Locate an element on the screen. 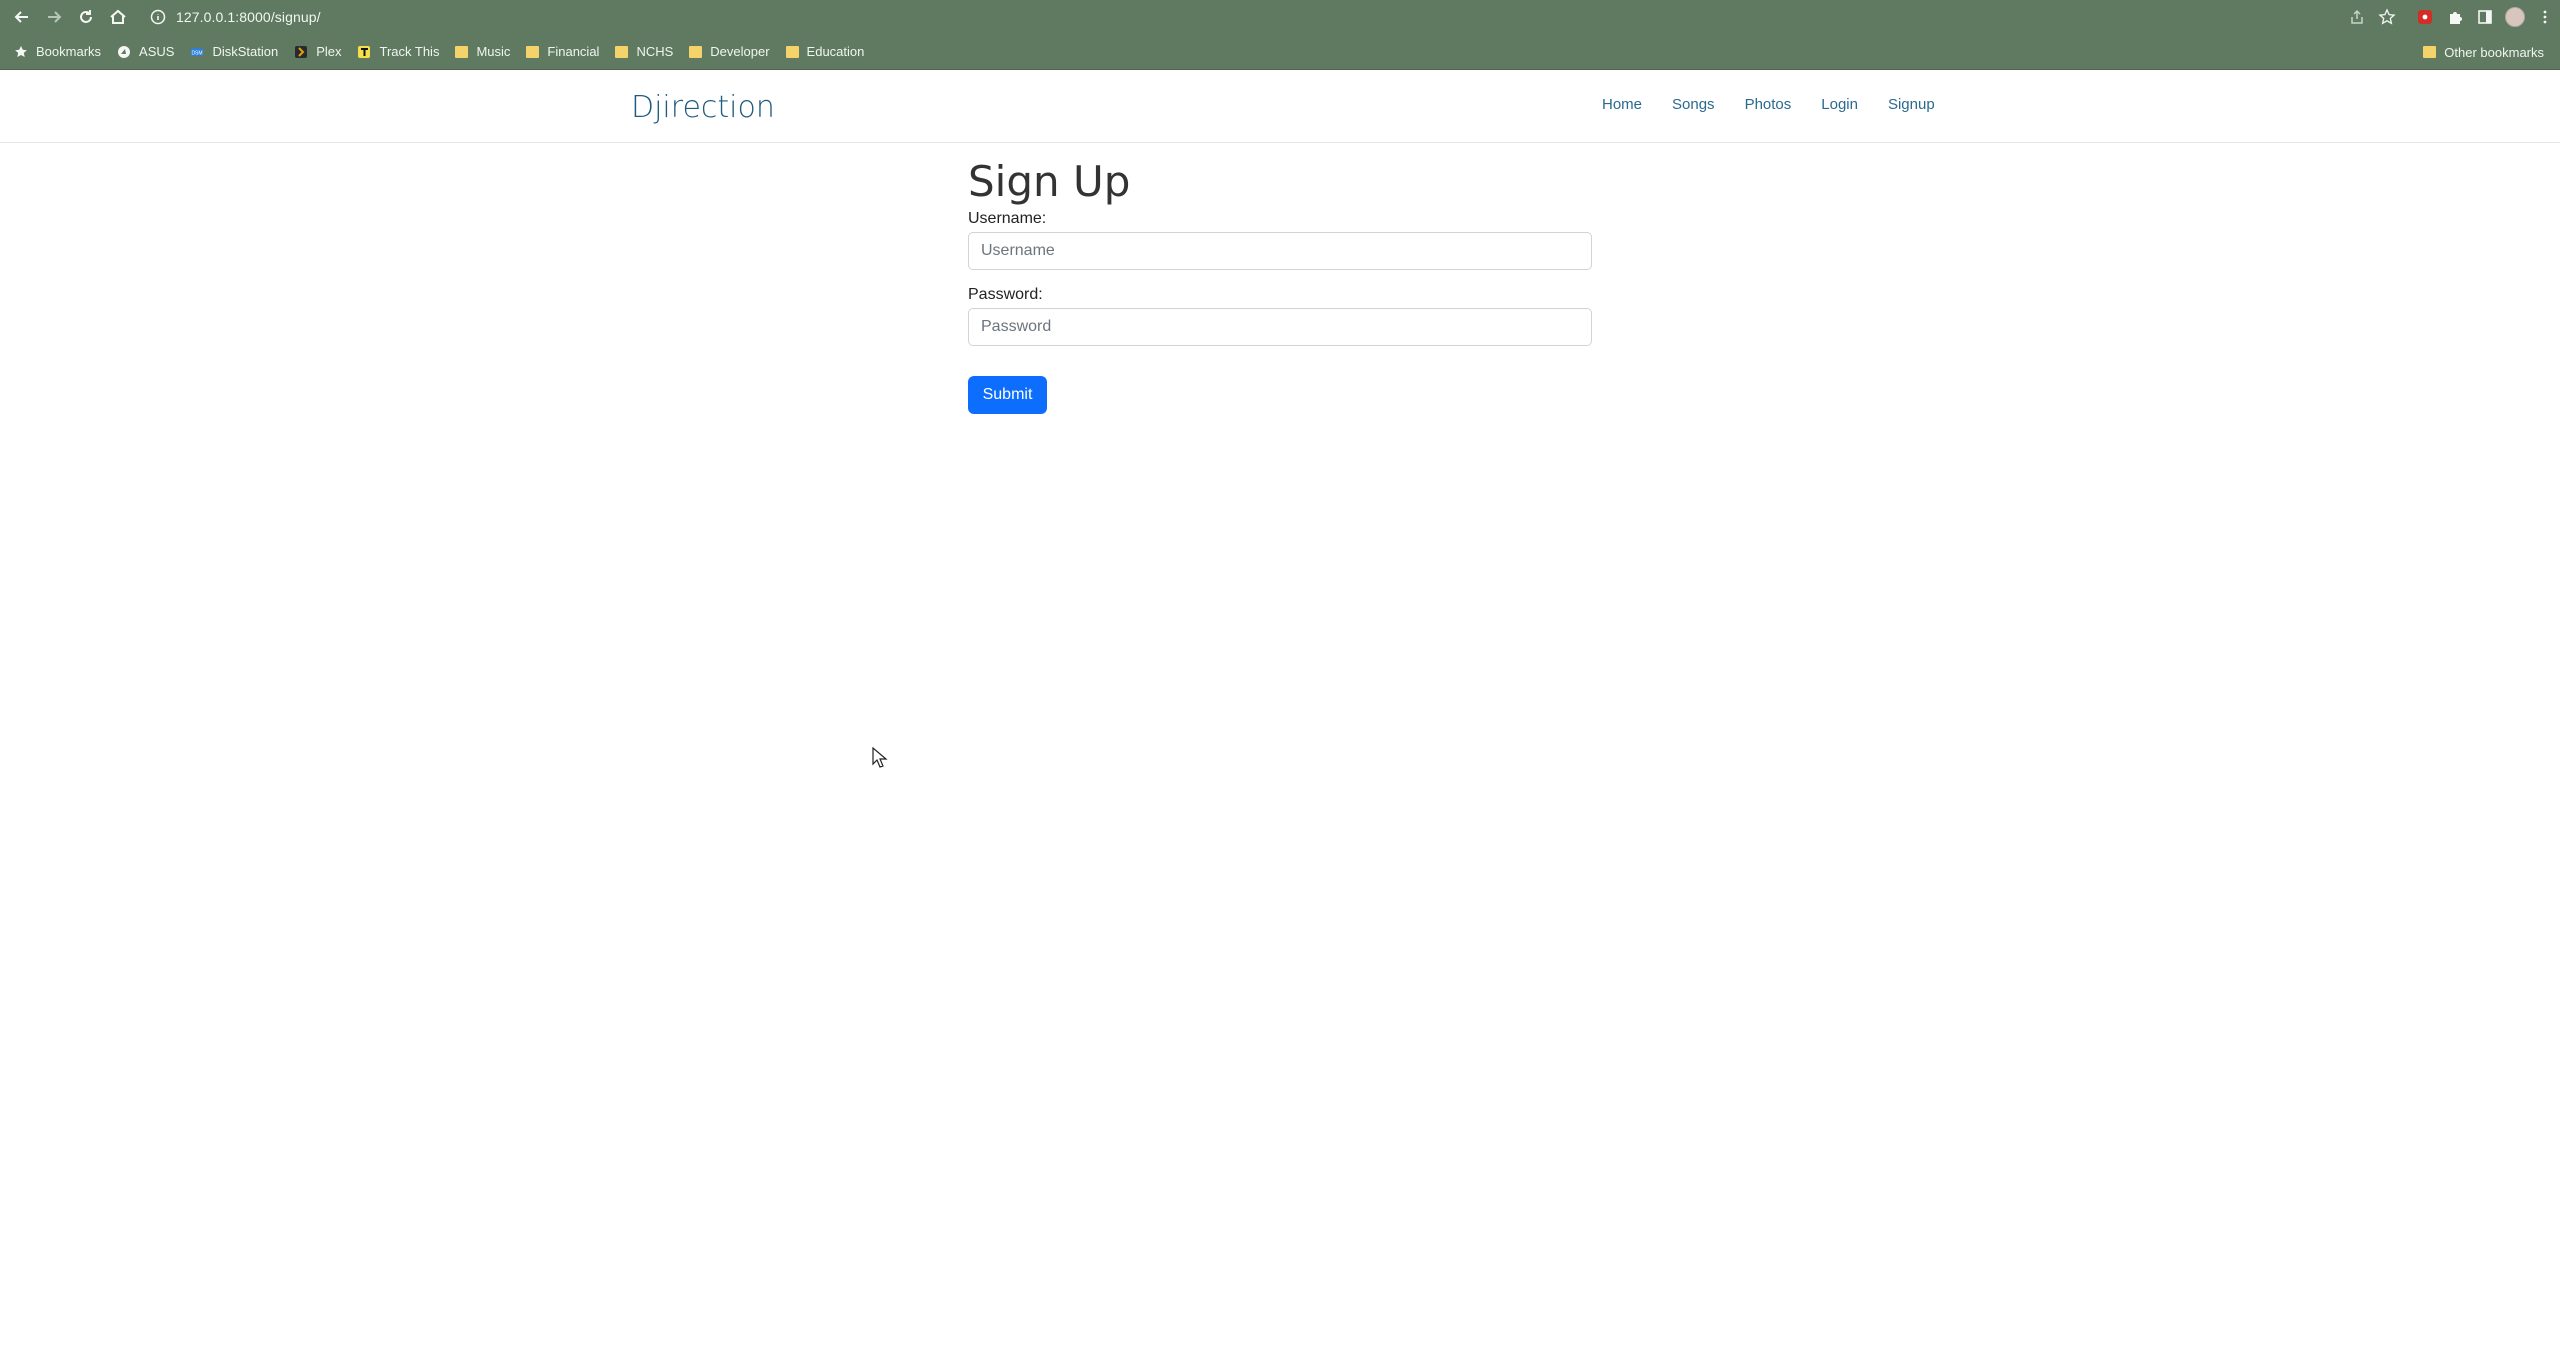 The height and width of the screenshot is (1354, 2560). back-button is located at coordinates (22, 17).